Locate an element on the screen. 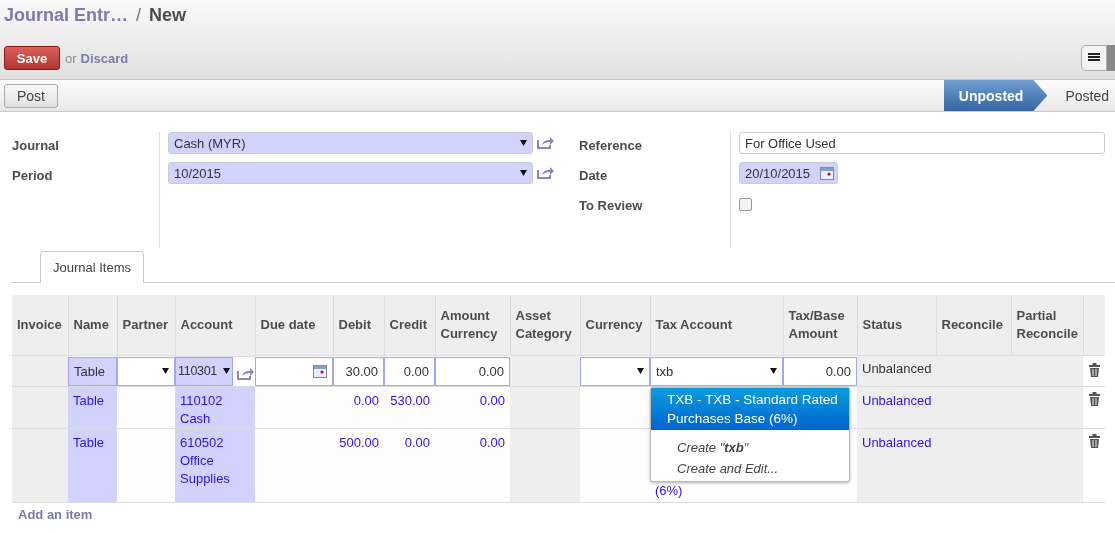  column-header: Currency is located at coordinates (615, 325).